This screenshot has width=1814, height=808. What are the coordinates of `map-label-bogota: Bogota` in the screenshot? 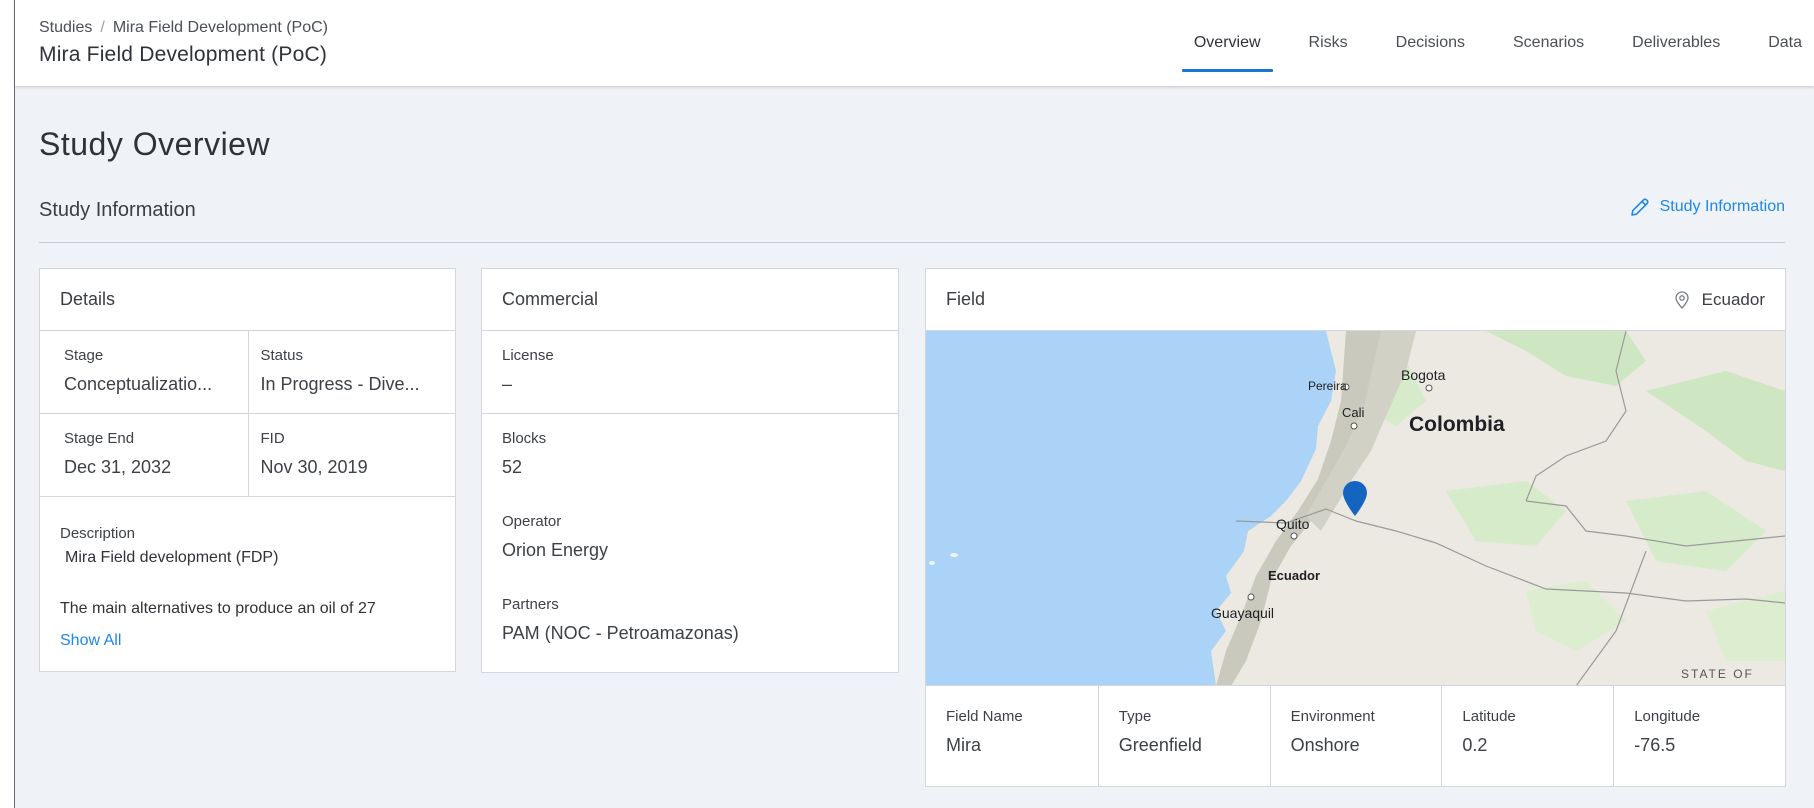 It's located at (1423, 375).